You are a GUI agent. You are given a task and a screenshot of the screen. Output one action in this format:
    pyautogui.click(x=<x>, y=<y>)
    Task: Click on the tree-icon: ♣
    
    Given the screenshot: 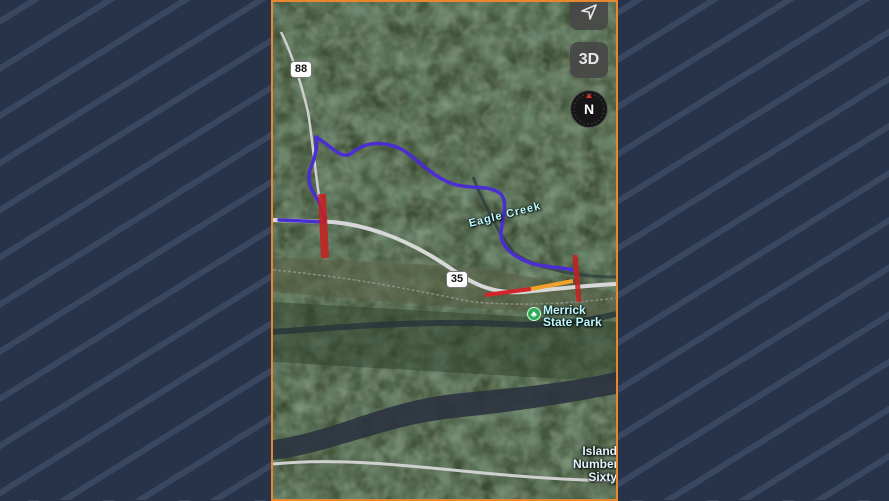 What is the action you would take?
    pyautogui.click(x=534, y=314)
    